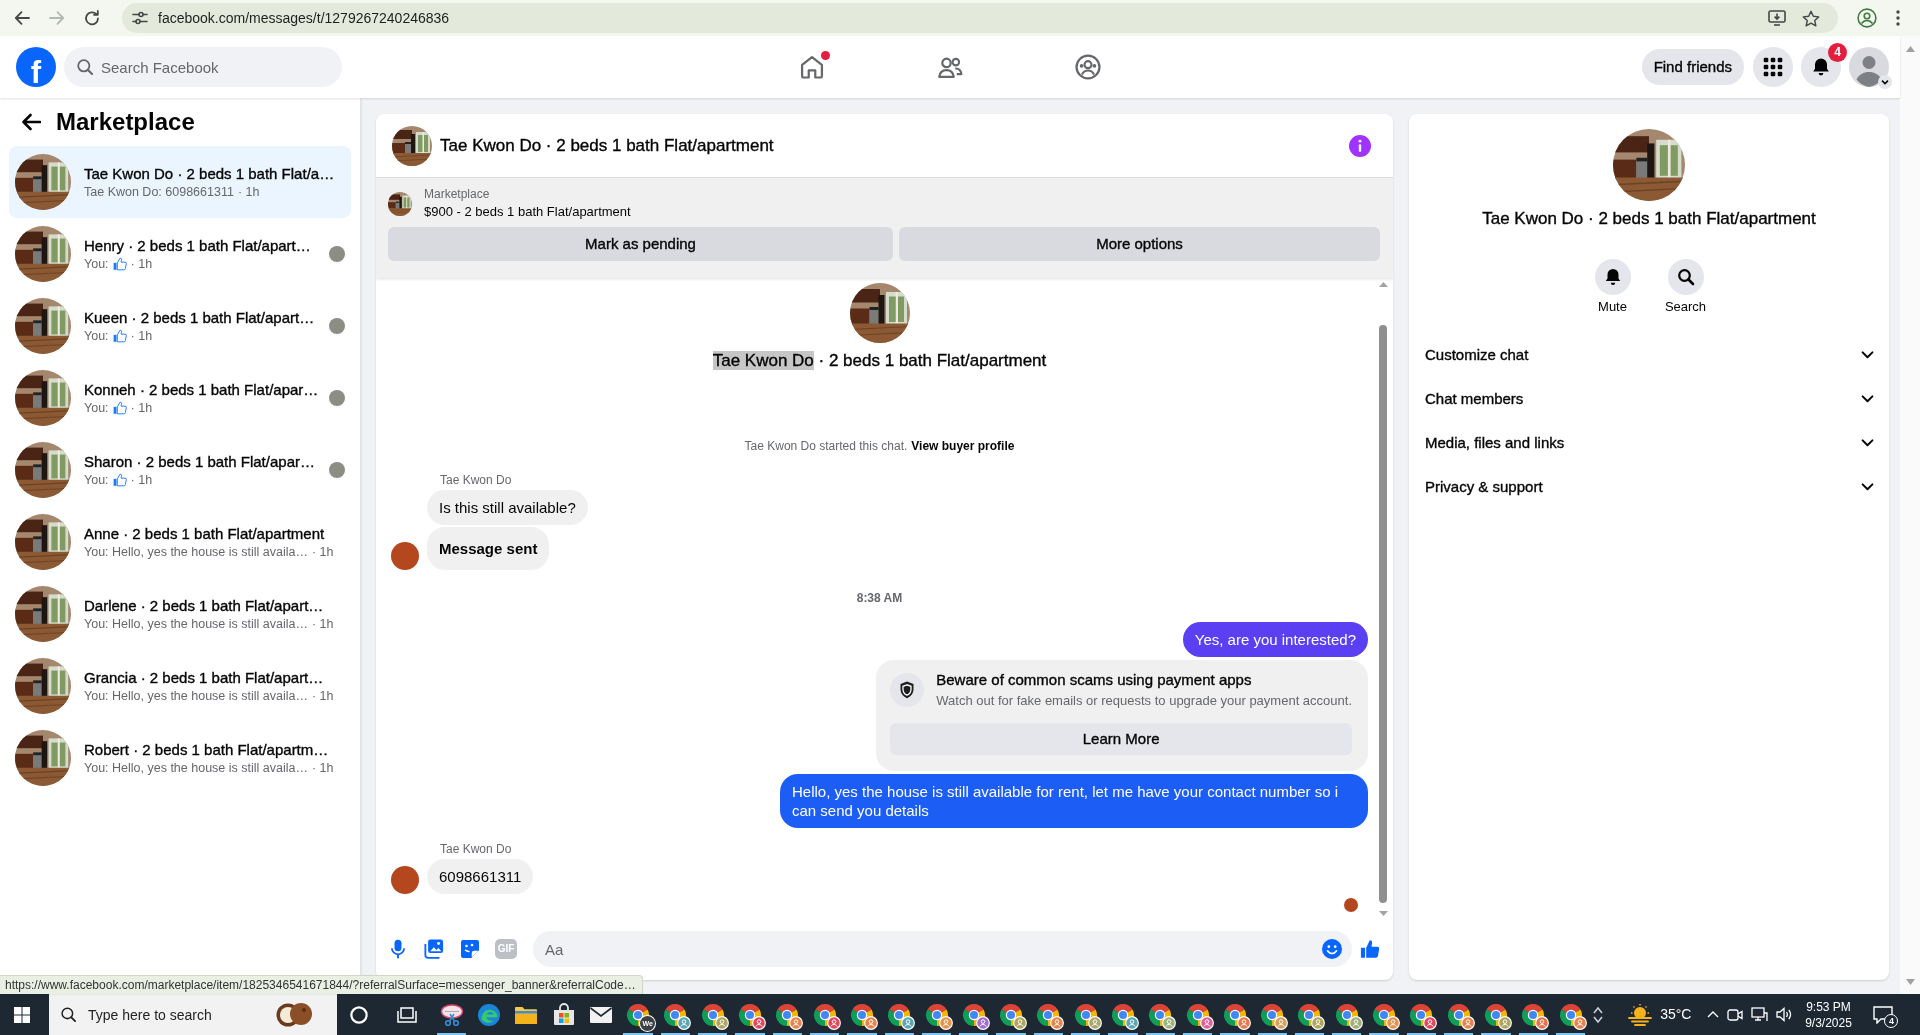 The height and width of the screenshot is (1035, 1920). I want to click on sidebar-title: Marketplace, so click(125, 122).